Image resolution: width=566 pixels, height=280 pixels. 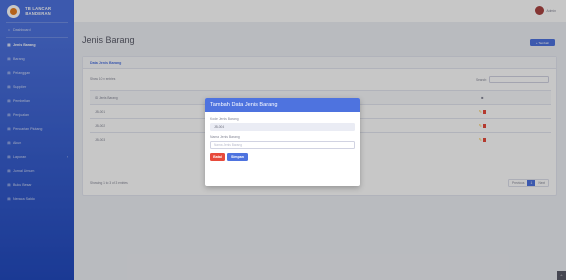 I want to click on modal-title: Tambah Data Jenis Barang, so click(x=282, y=105).